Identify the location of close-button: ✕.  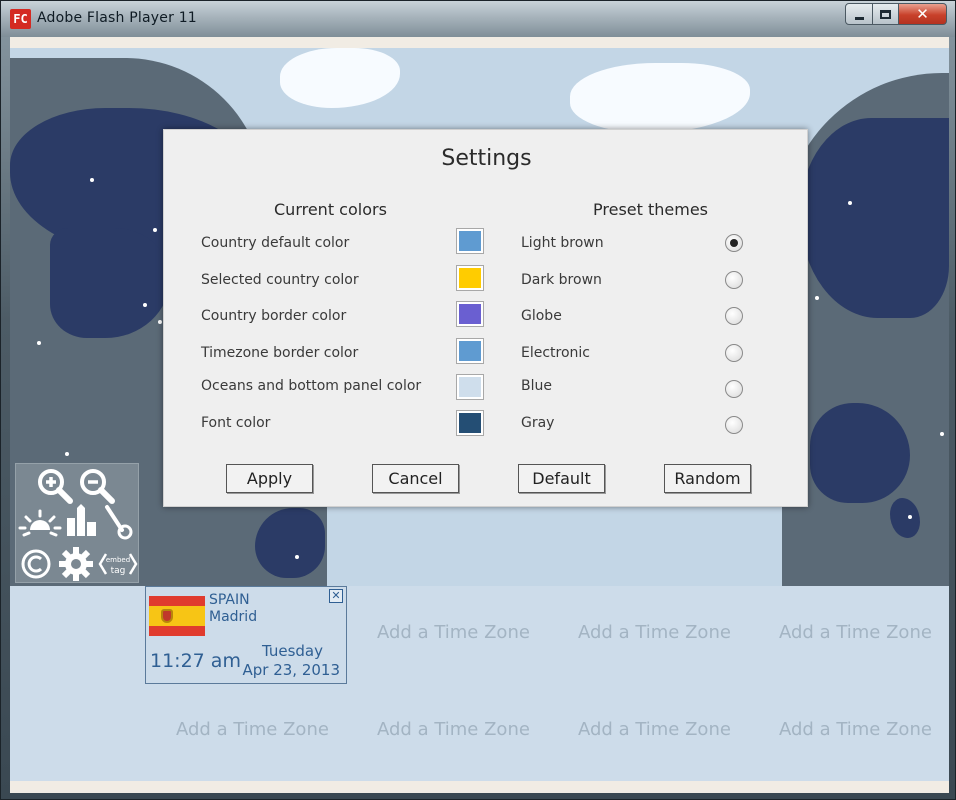
(923, 14).